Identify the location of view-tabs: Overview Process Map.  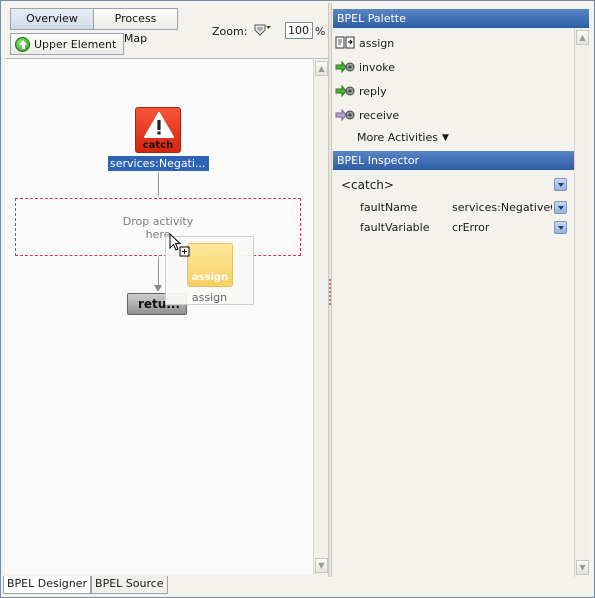
(94, 26).